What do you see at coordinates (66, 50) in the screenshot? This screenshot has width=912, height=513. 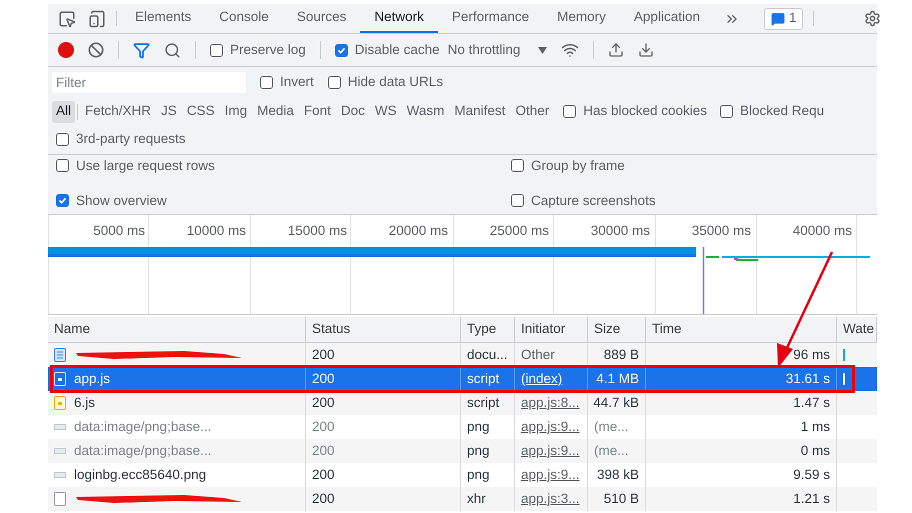 I see `record-button` at bounding box center [66, 50].